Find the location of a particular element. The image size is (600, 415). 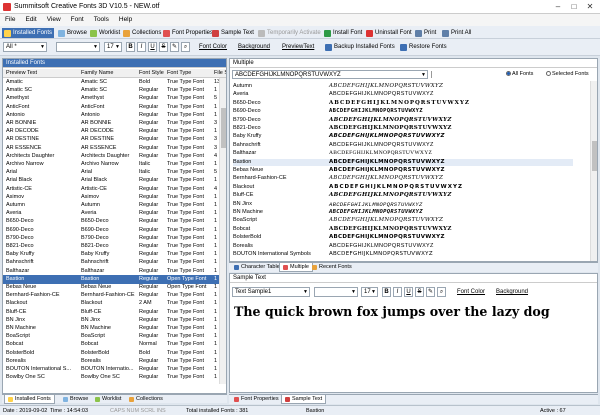

col-file-size: File Si is located at coordinates (220, 73).